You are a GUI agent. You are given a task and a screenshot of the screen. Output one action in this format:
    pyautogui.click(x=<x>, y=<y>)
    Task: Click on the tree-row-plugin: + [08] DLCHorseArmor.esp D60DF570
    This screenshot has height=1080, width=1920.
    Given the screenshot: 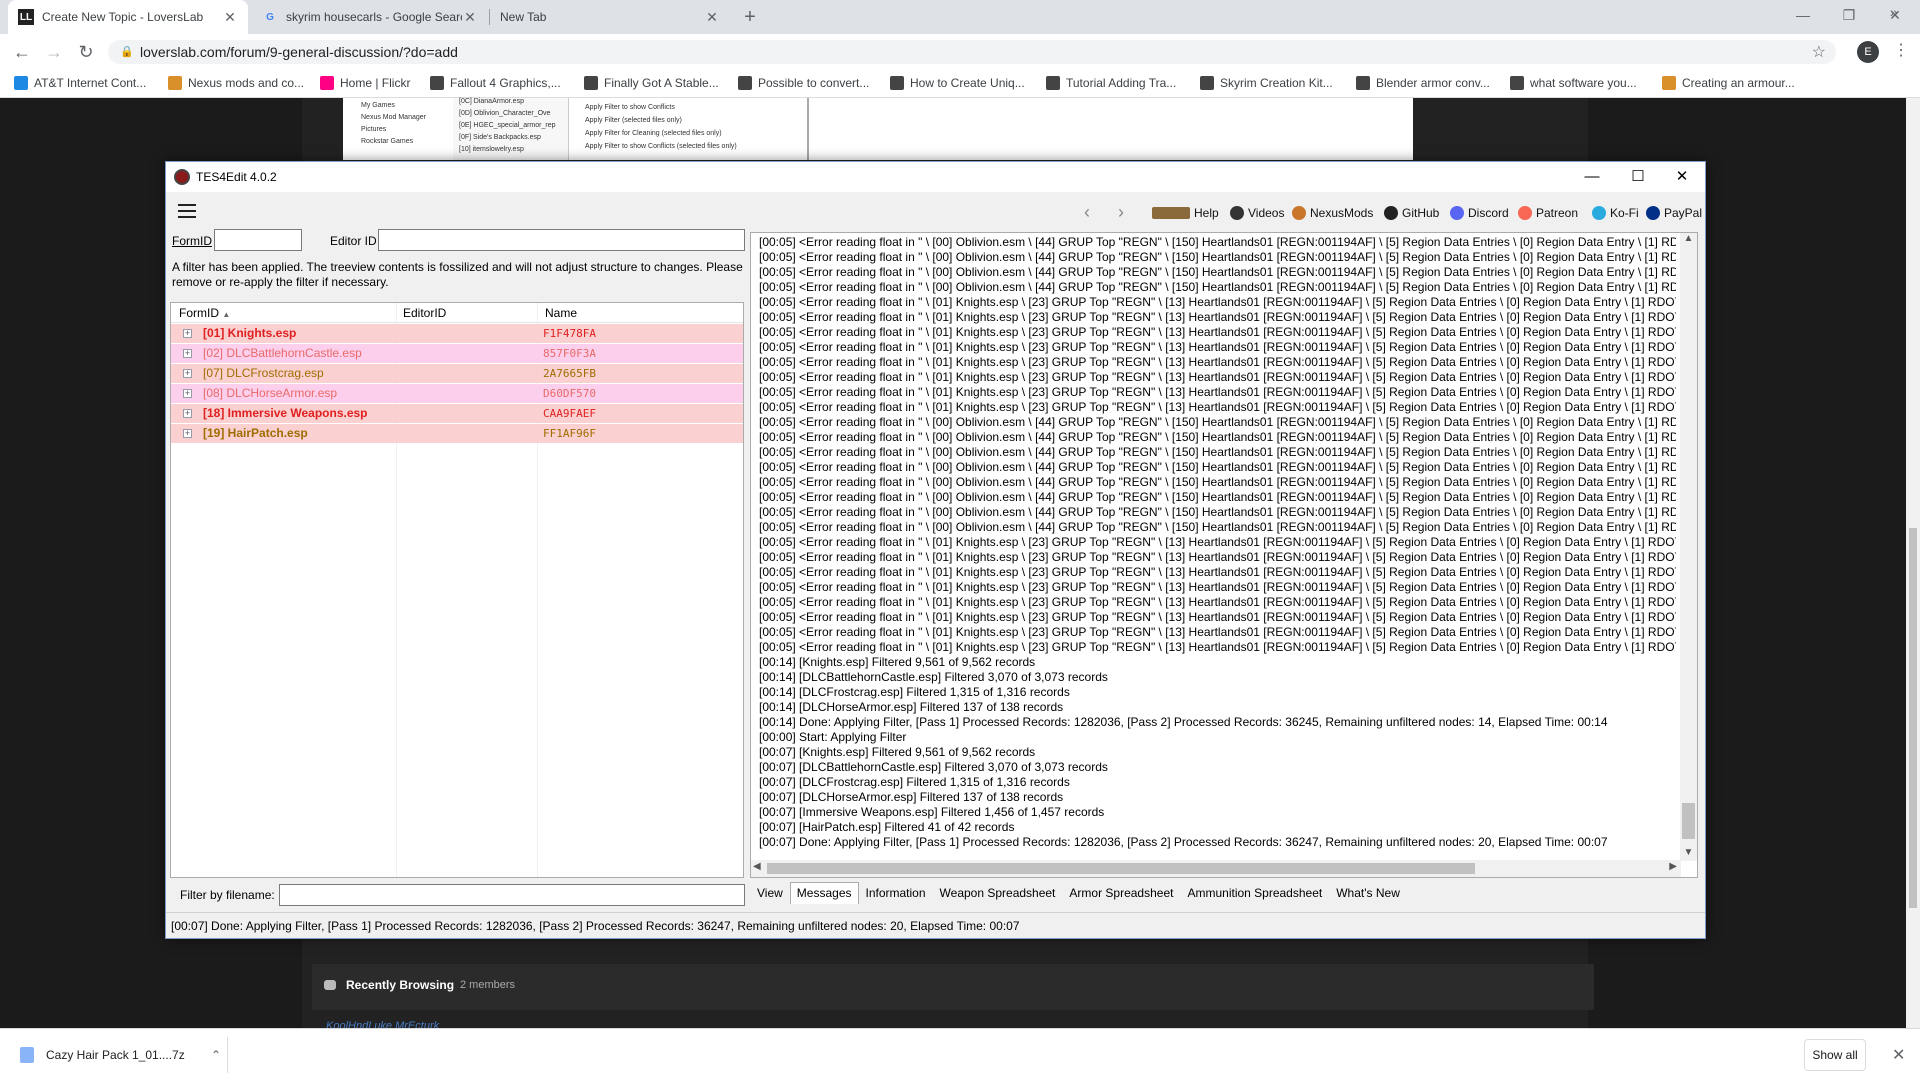 What is the action you would take?
    pyautogui.click(x=457, y=393)
    